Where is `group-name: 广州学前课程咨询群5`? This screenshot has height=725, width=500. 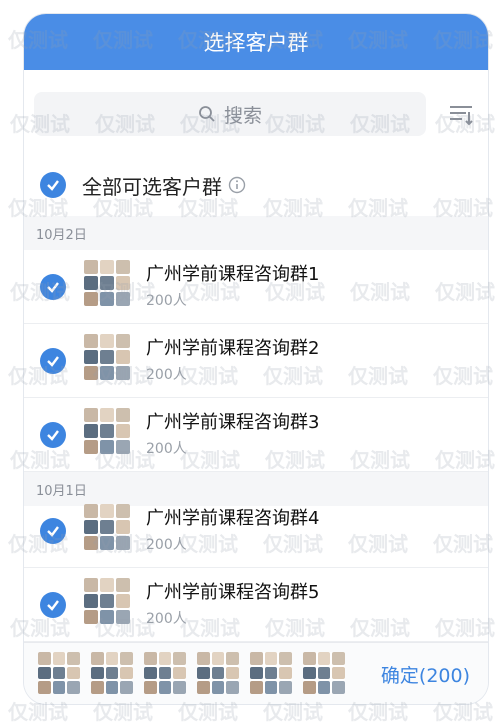
group-name: 广州学前课程咨询群5 is located at coordinates (233, 592).